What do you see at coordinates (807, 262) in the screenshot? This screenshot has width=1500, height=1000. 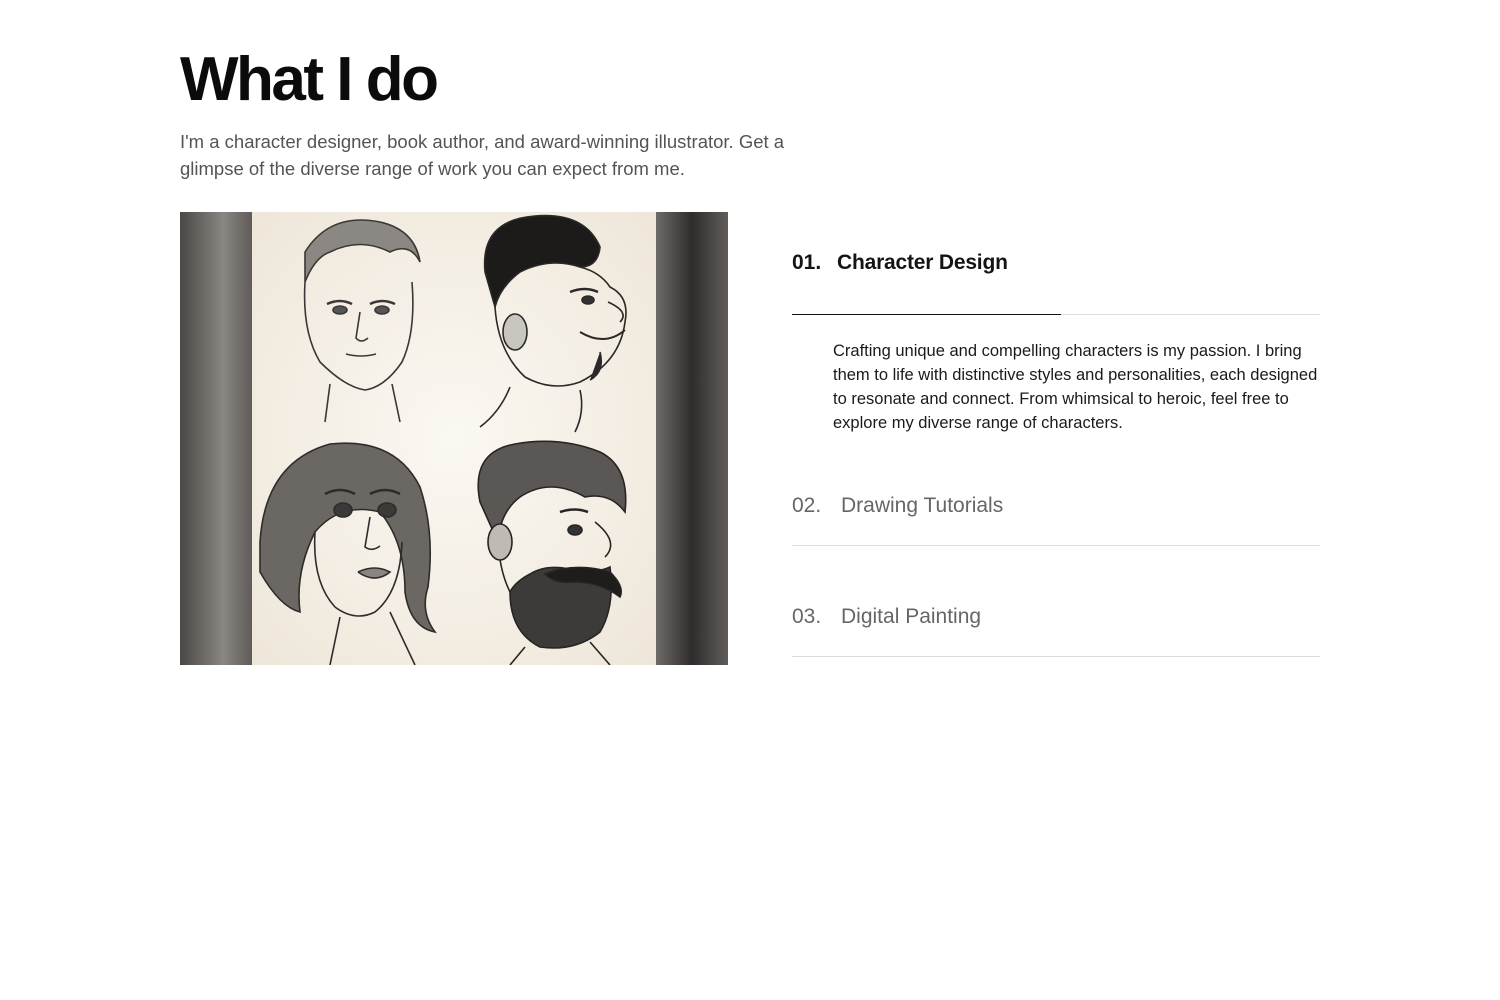 I see `service-number: 01.` at bounding box center [807, 262].